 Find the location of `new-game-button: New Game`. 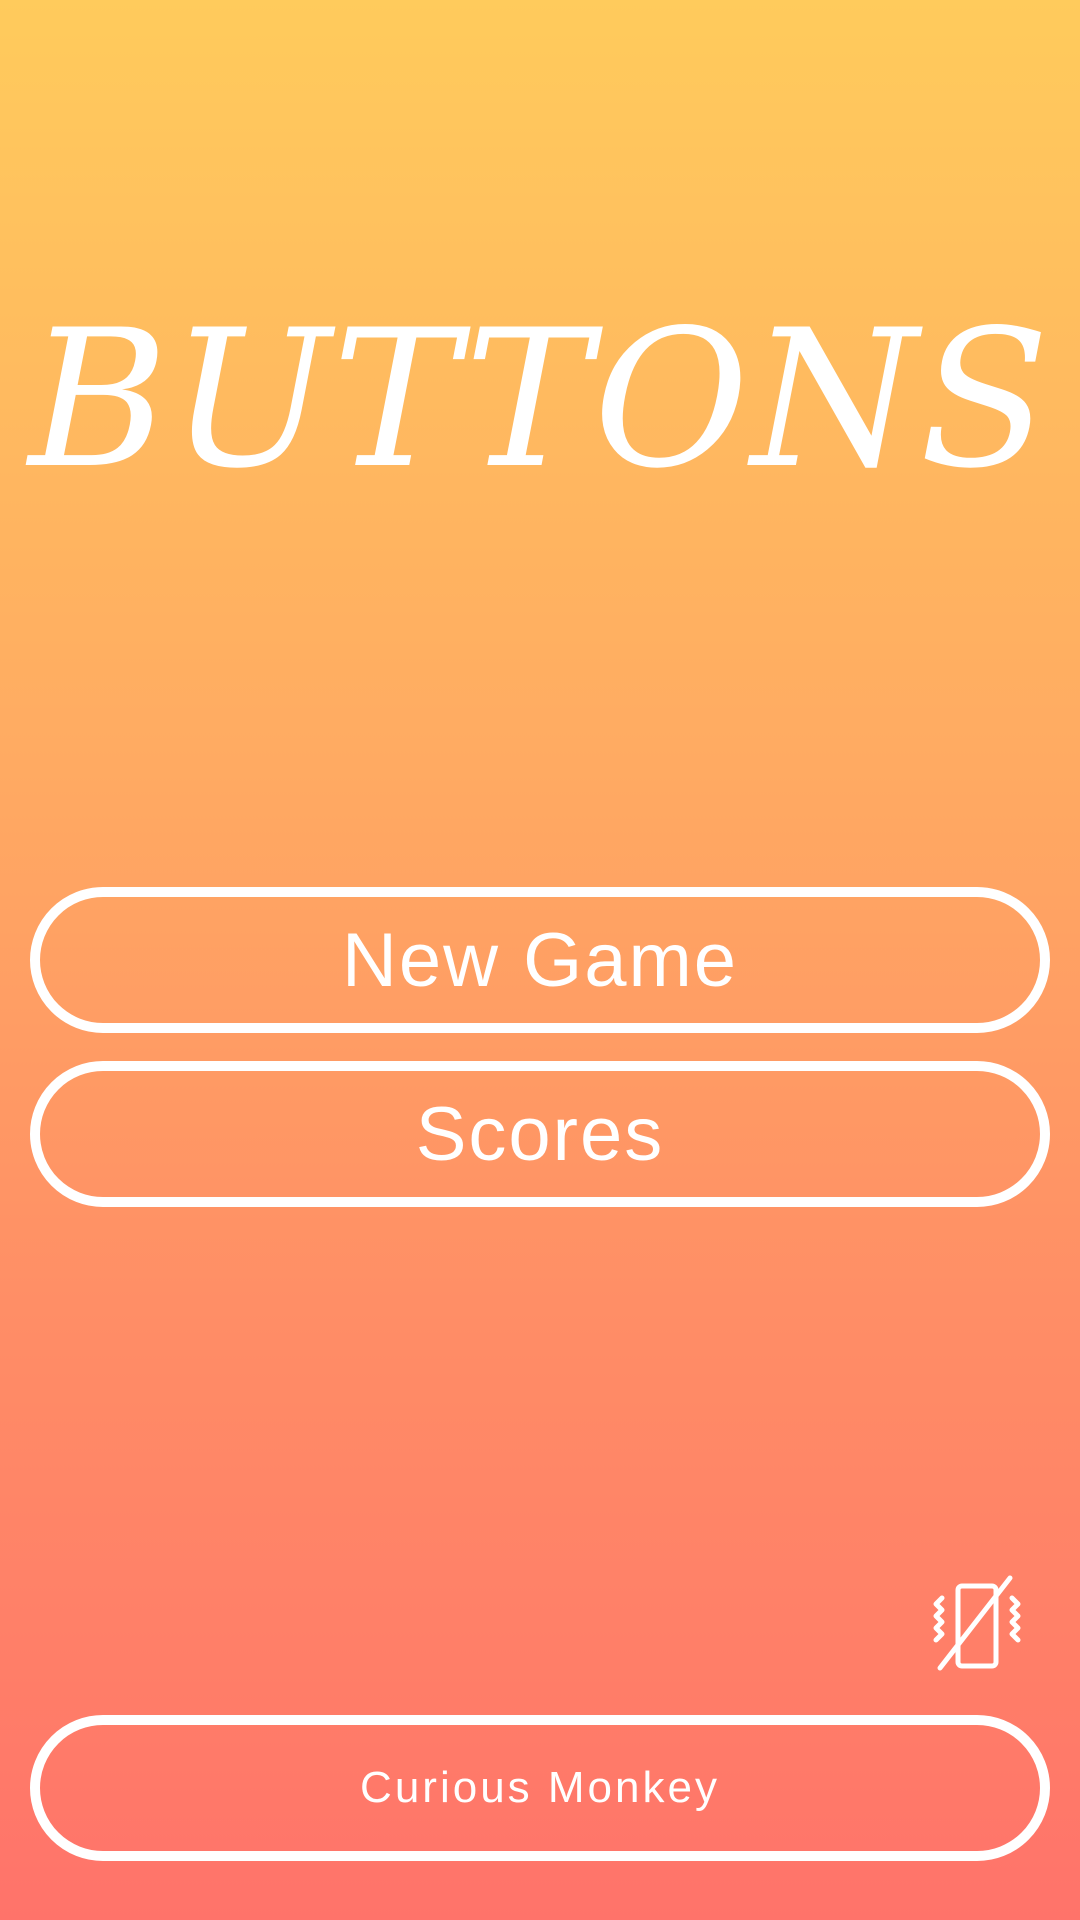

new-game-button: New Game is located at coordinates (540, 960).